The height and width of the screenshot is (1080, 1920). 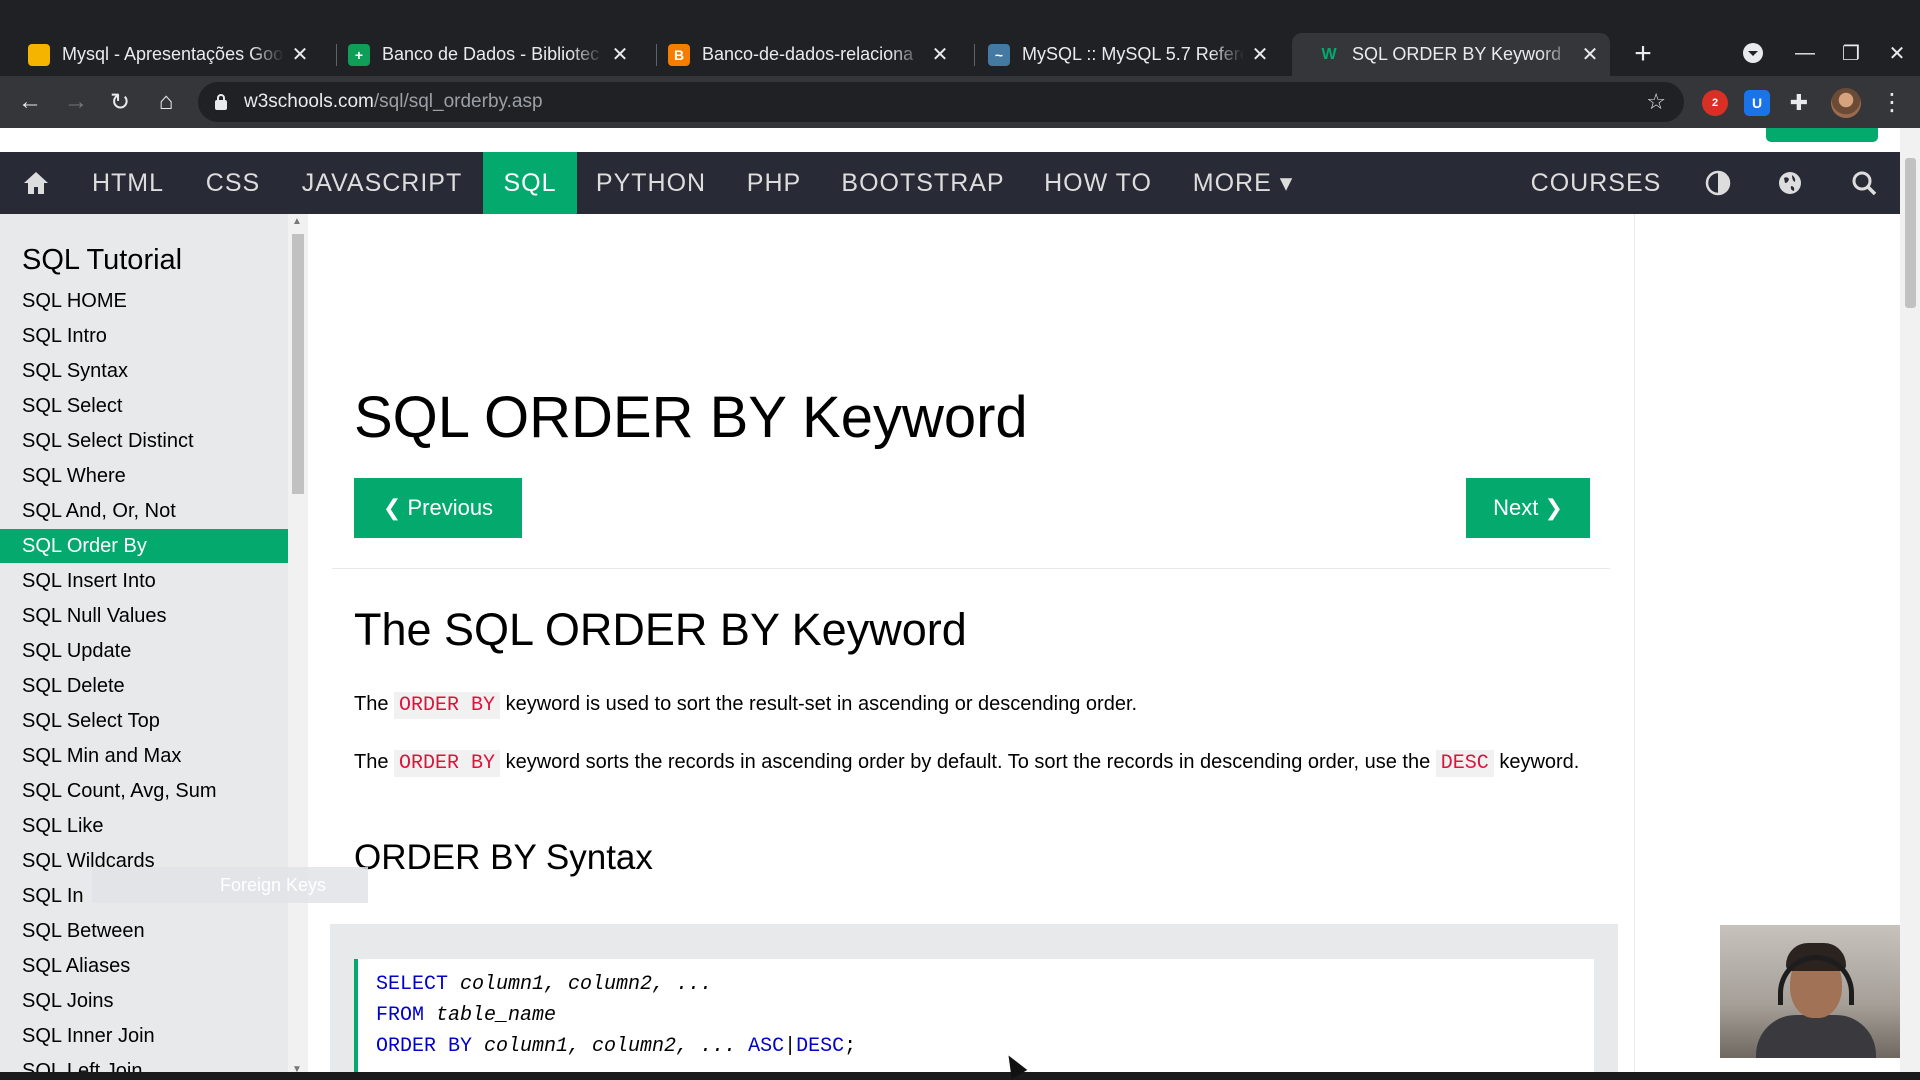 What do you see at coordinates (1656, 102) in the screenshot?
I see `bookmark-star-icon: ☆` at bounding box center [1656, 102].